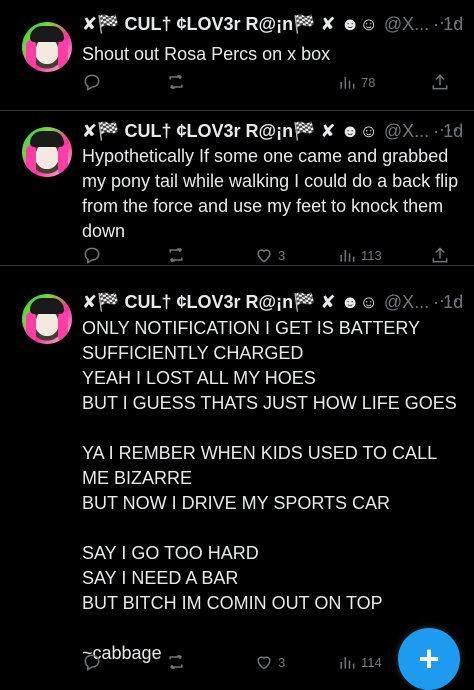  What do you see at coordinates (429, 658) in the screenshot?
I see `plus-icon: +` at bounding box center [429, 658].